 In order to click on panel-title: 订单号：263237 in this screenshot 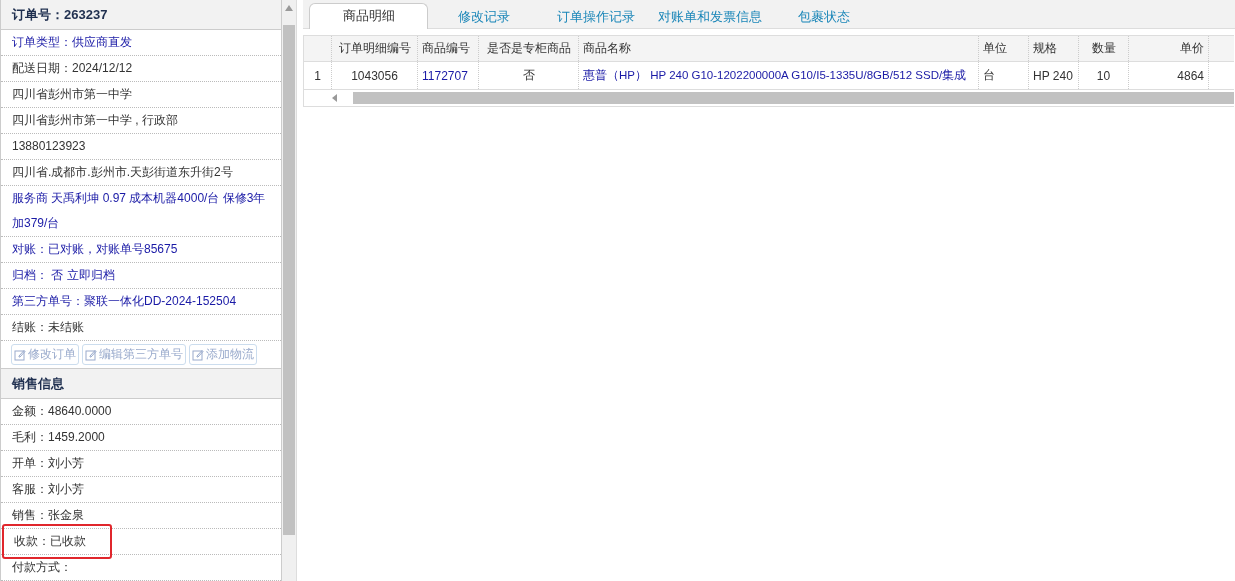, I will do `click(141, 15)`.